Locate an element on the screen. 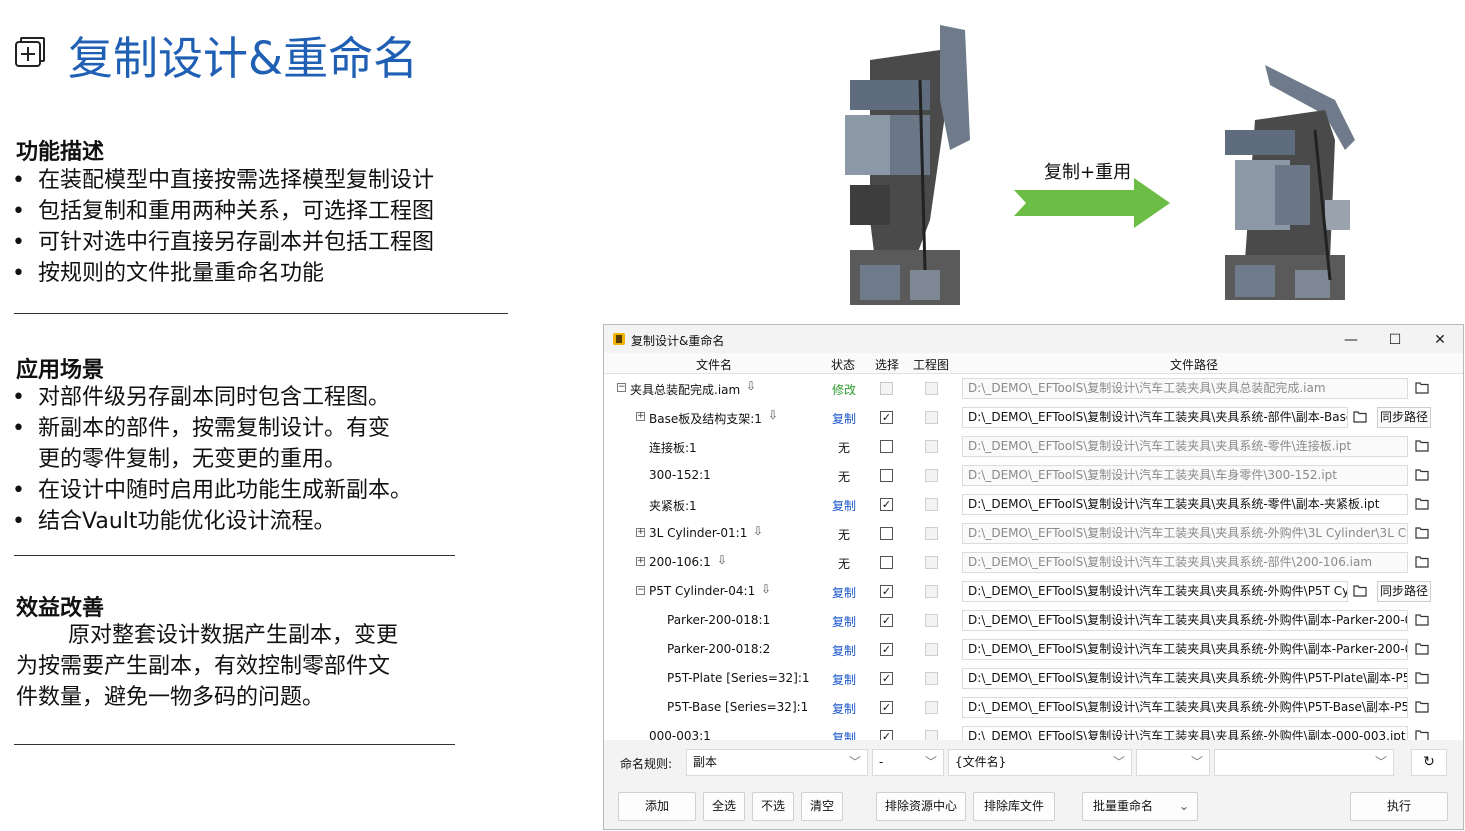 This screenshot has height=831, width=1465. chevron-down-icon: ﹀ is located at coordinates (930, 762).